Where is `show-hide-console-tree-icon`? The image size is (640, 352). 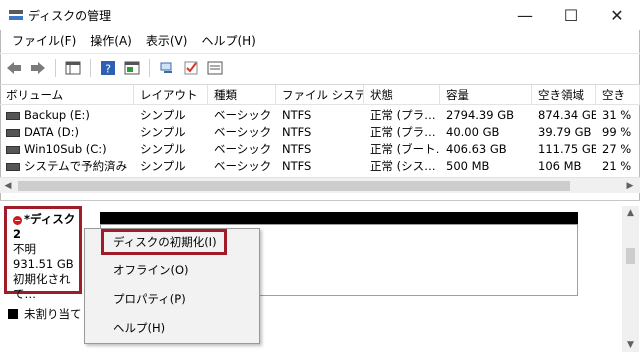 show-hide-console-tree-icon is located at coordinates (73, 68).